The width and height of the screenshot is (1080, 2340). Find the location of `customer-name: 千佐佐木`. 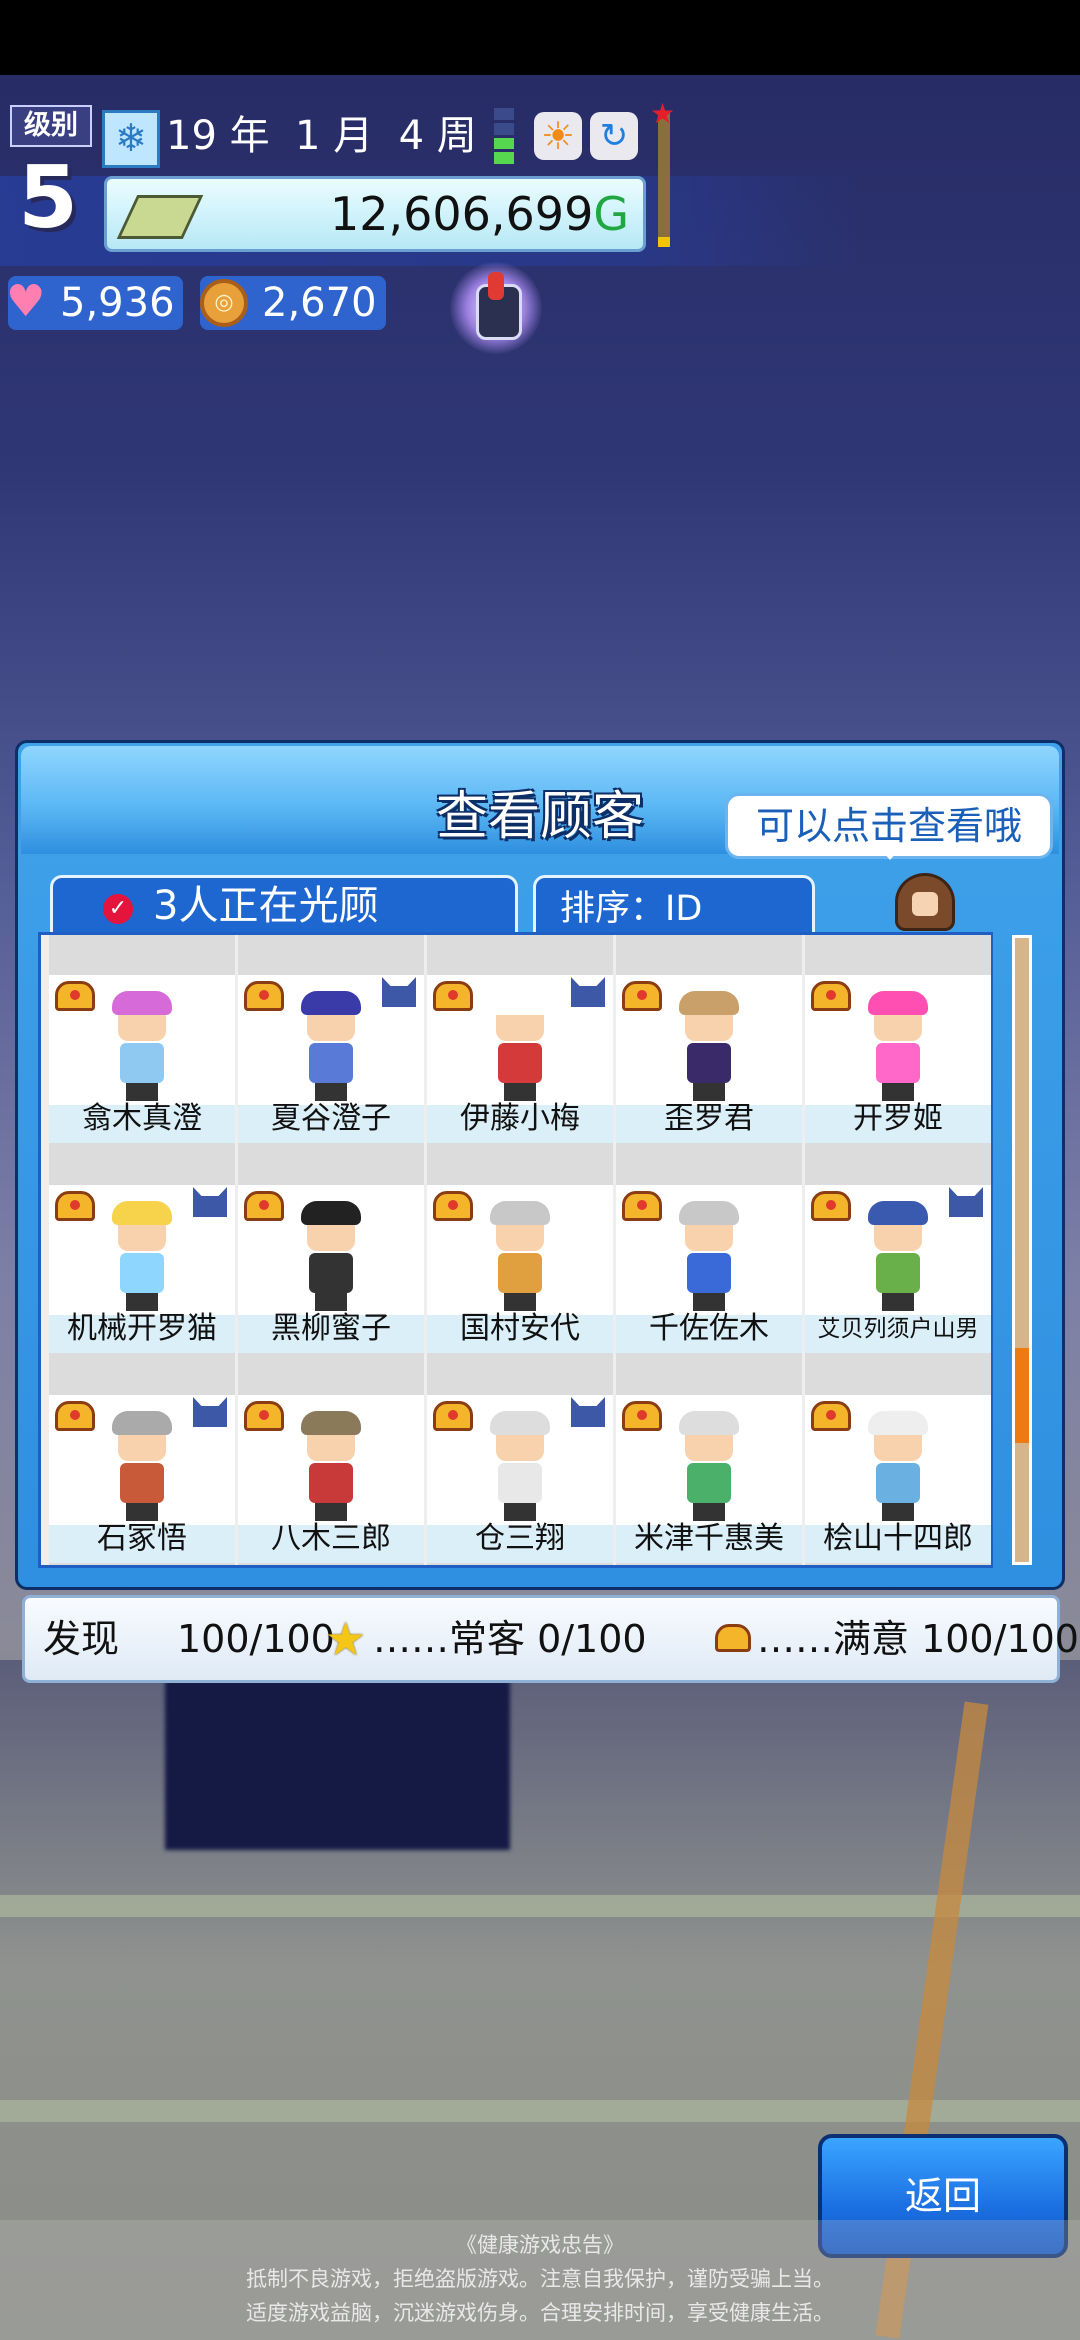

customer-name: 千佐佐木 is located at coordinates (709, 1328).